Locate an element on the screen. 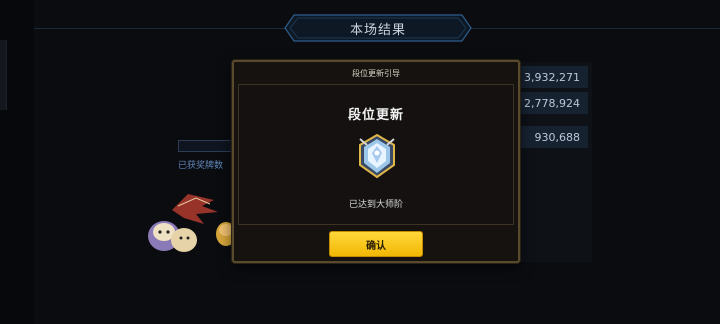 This screenshot has height=324, width=720. side-tab is located at coordinates (3, 75).